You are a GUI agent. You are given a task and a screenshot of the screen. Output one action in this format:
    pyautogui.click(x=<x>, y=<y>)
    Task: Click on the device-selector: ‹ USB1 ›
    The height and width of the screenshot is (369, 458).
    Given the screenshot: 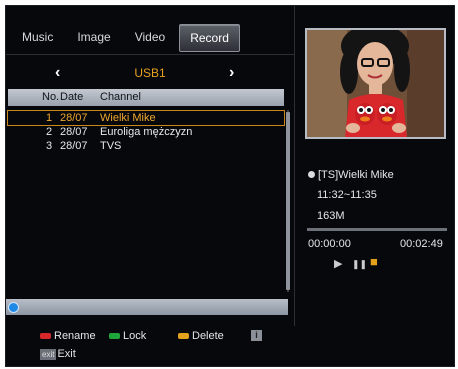 What is the action you would take?
    pyautogui.click(x=150, y=74)
    